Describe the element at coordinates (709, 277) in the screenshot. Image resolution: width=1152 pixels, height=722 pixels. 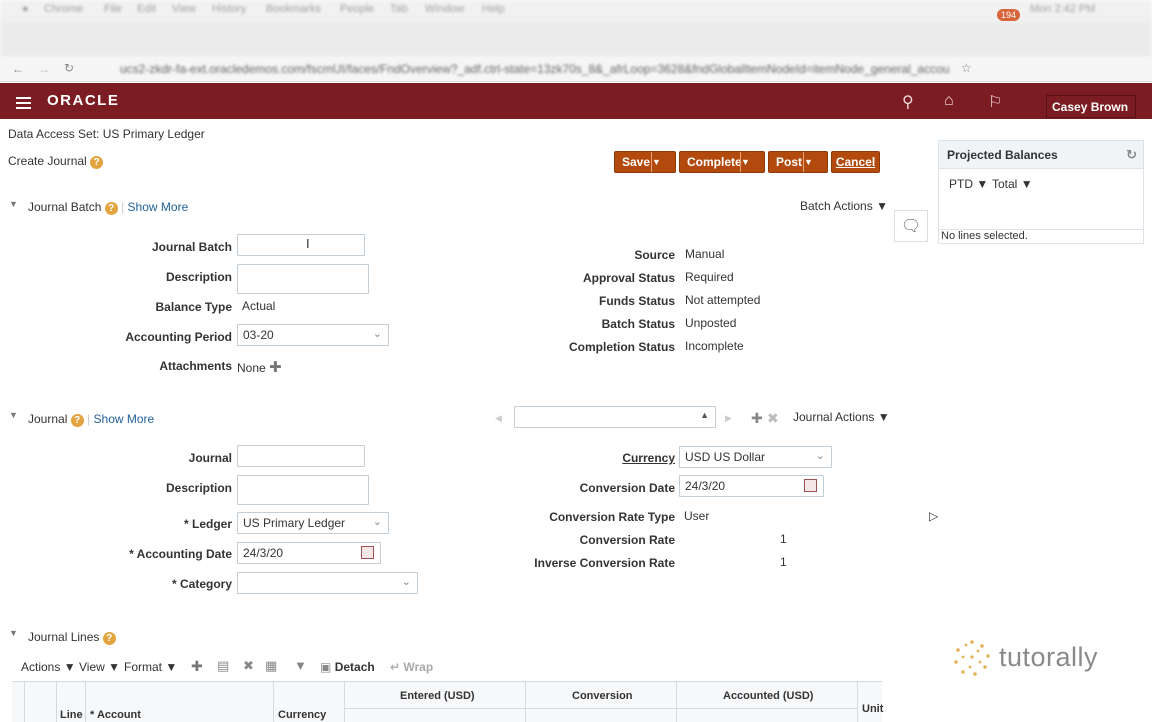
I see `approval-status-value: Required` at that location.